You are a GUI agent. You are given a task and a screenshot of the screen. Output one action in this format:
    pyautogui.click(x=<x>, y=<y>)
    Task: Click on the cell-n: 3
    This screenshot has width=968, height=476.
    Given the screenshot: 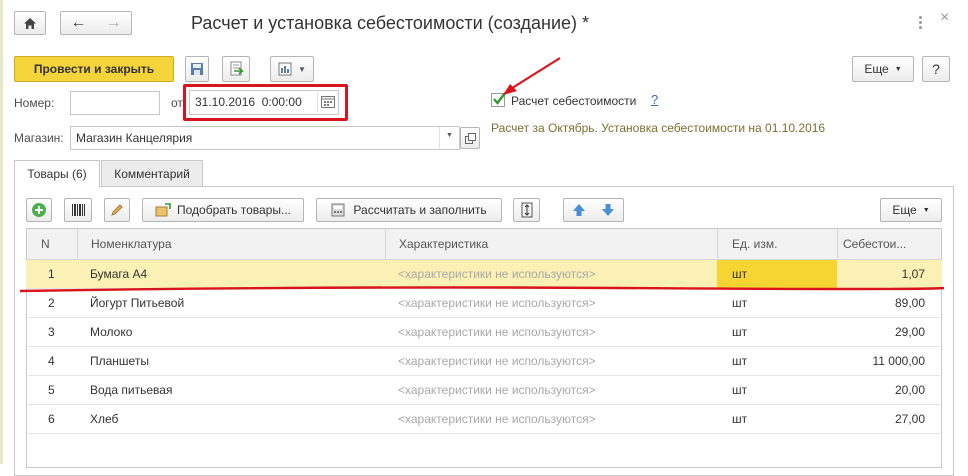 What is the action you would take?
    pyautogui.click(x=51, y=332)
    